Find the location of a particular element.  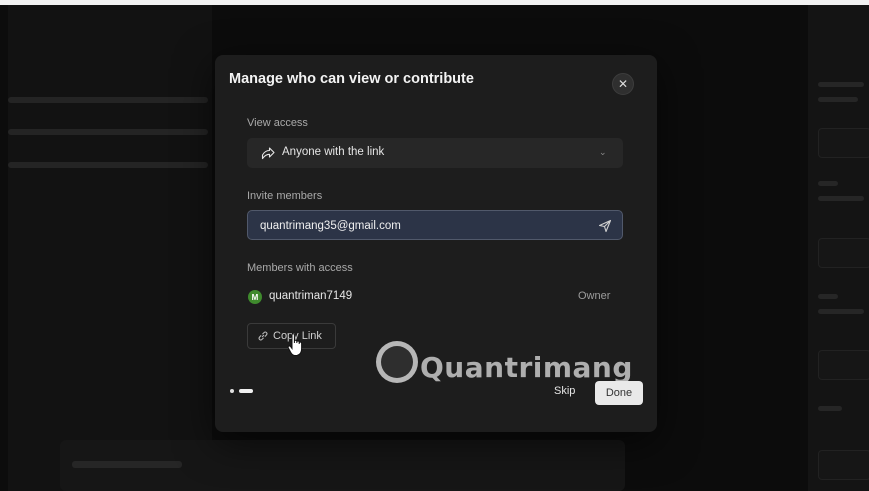

watermark-text: Quantrimang is located at coordinates (526, 367).